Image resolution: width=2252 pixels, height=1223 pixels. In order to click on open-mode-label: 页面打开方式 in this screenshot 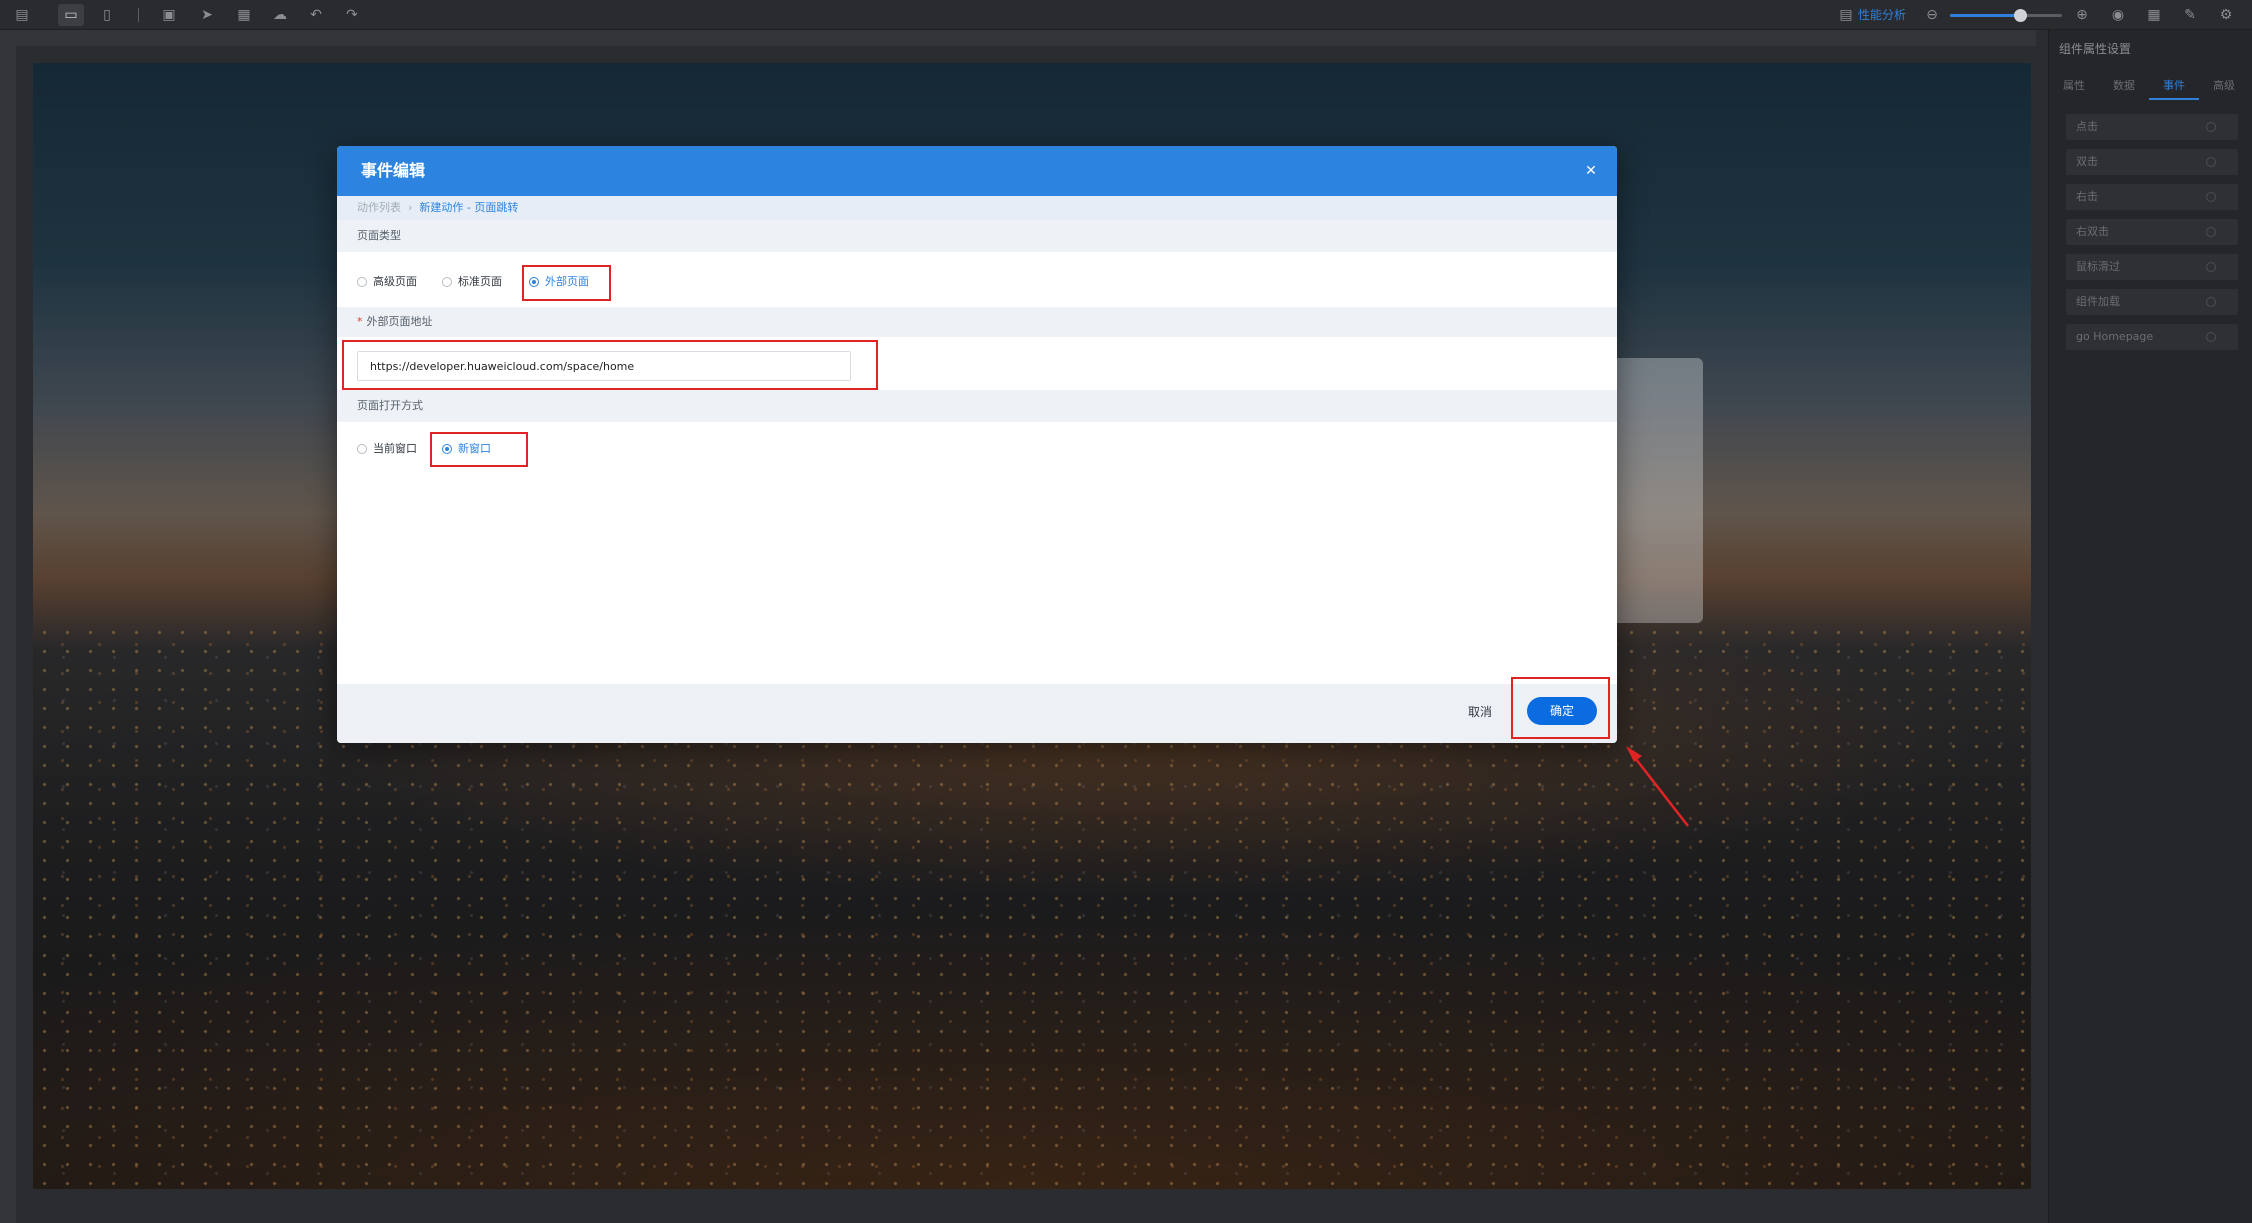, I will do `click(977, 406)`.